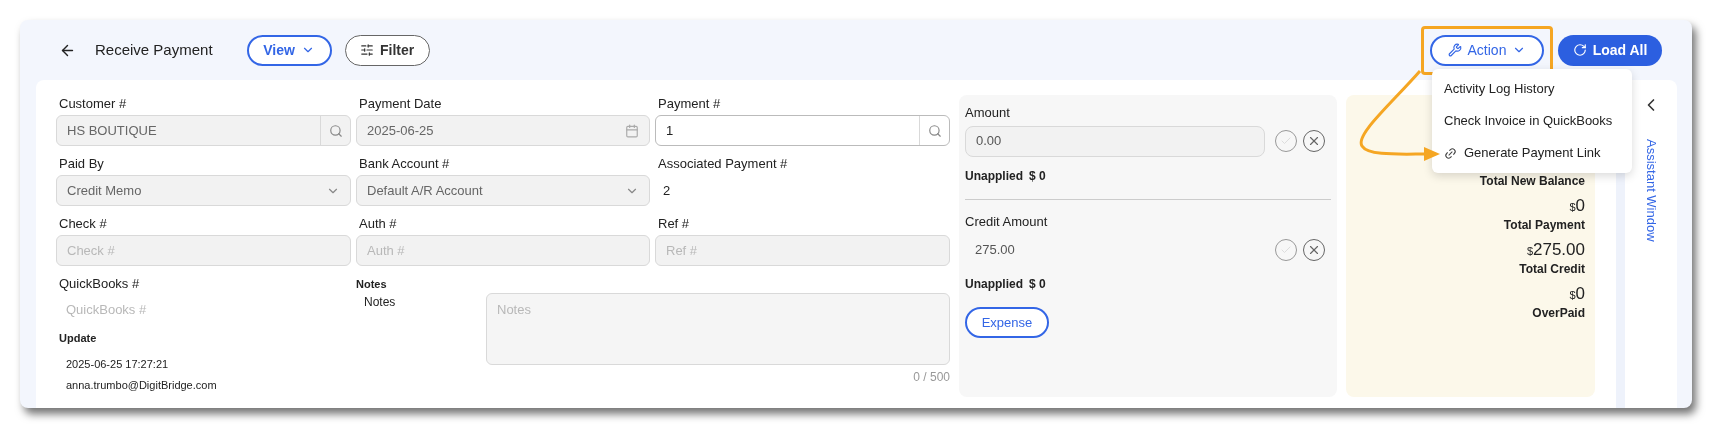  What do you see at coordinates (674, 224) in the screenshot?
I see `field-label: Ref #` at bounding box center [674, 224].